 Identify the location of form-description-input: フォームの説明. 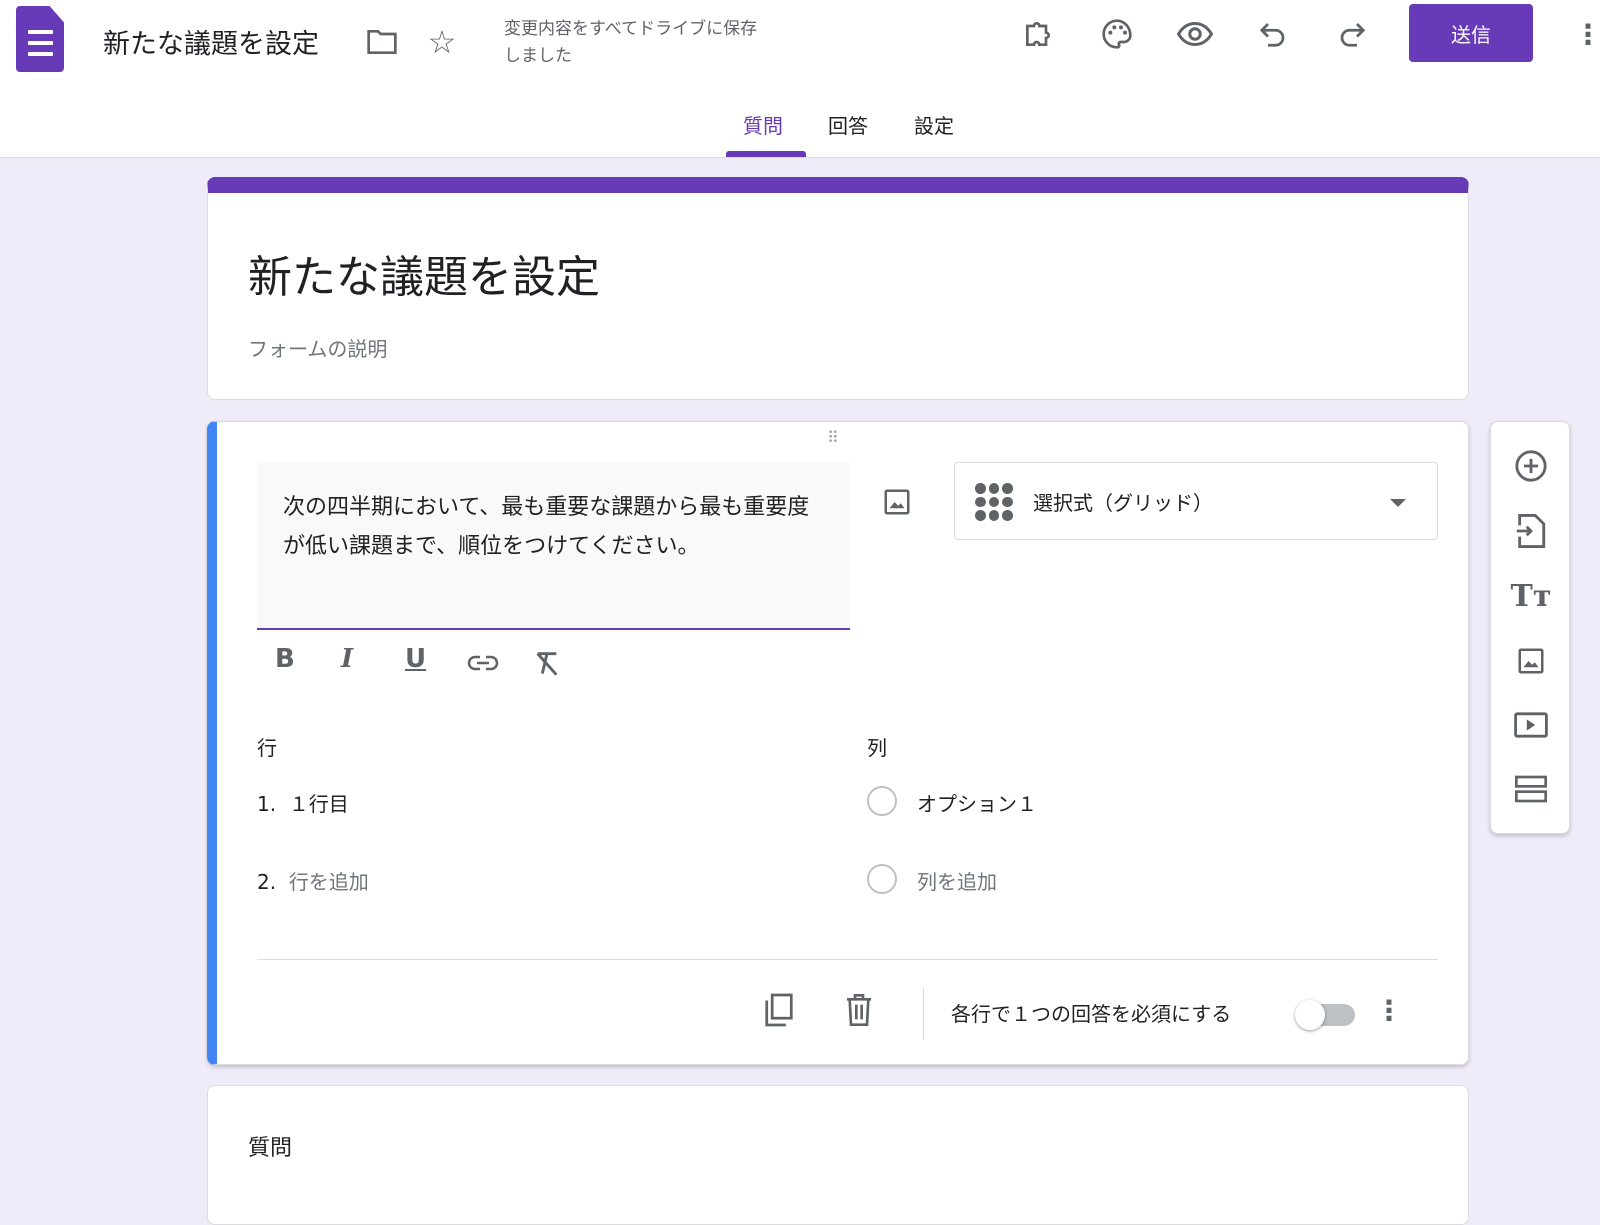
(317, 347).